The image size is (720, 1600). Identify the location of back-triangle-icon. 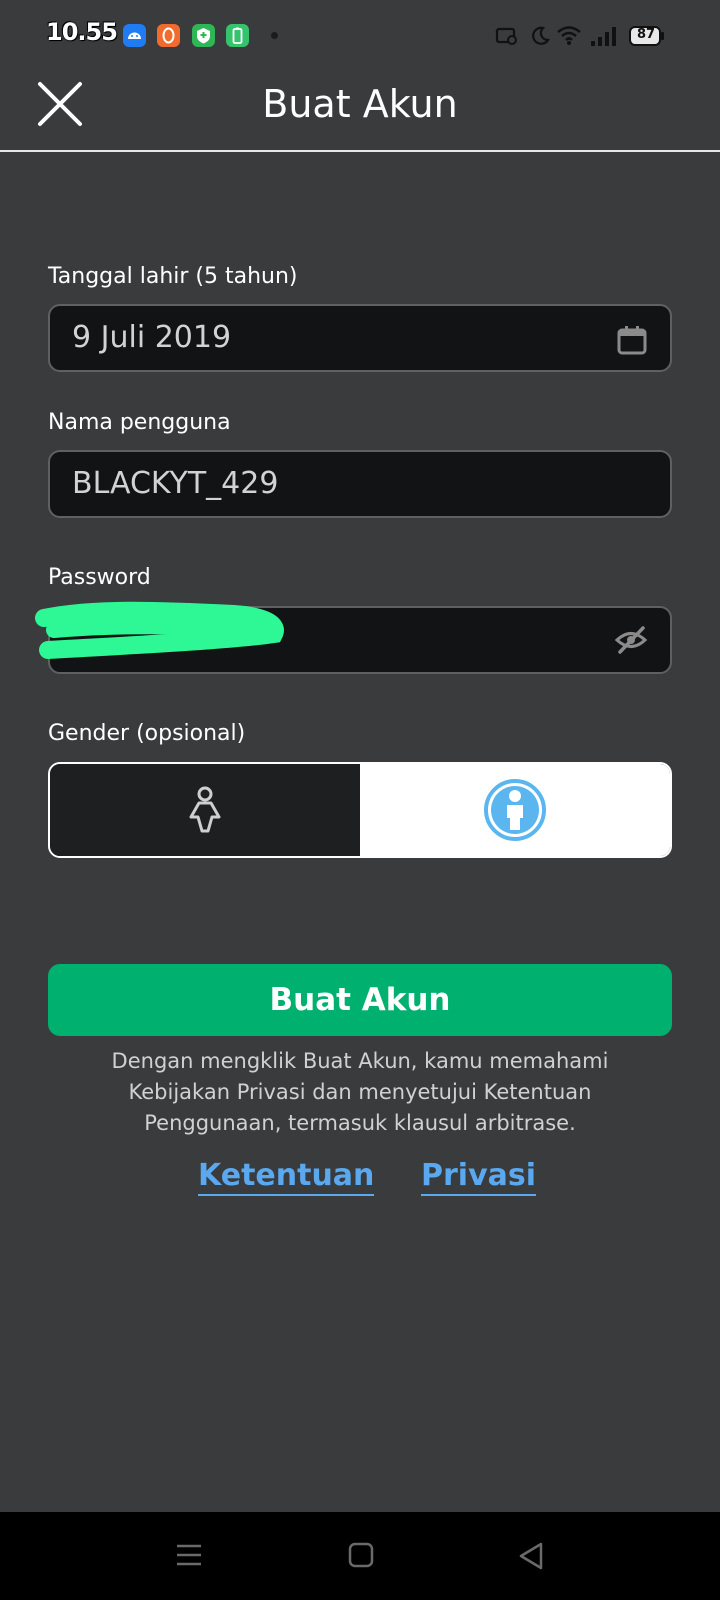
(531, 1558).